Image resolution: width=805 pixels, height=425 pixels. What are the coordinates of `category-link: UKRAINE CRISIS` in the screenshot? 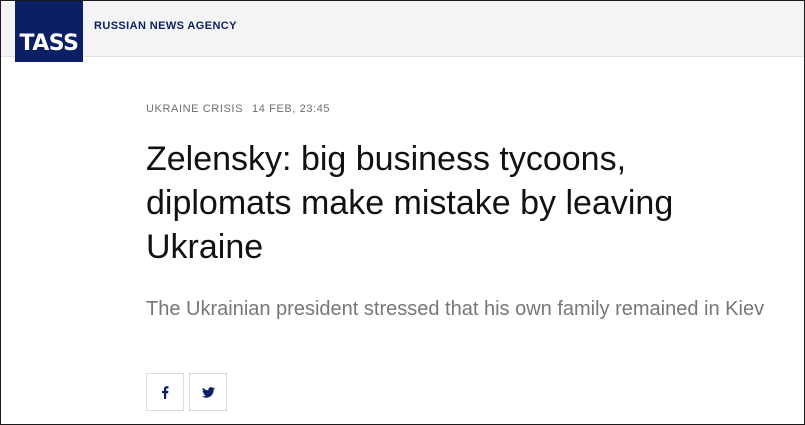 It's located at (194, 109).